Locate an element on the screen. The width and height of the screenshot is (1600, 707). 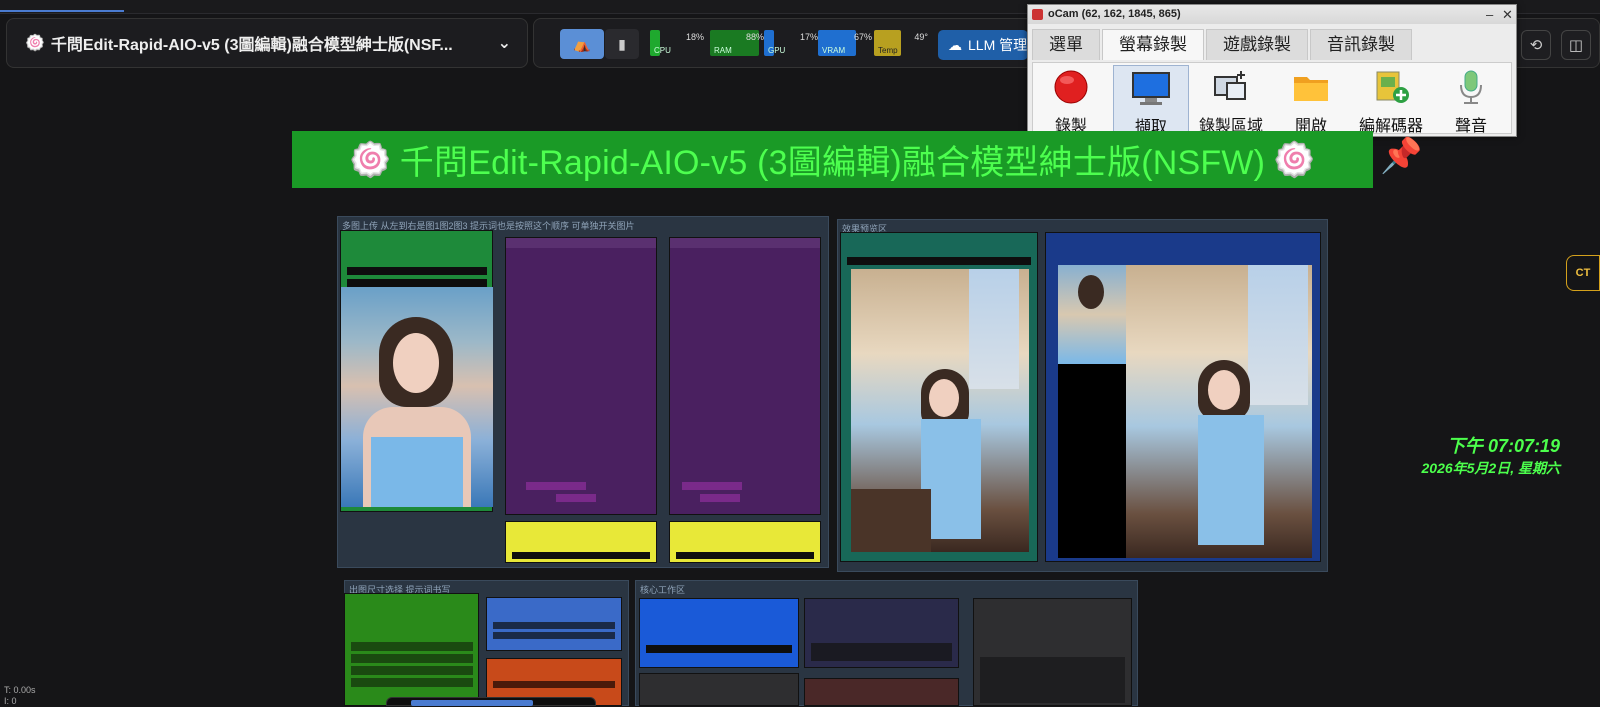
tab-audio-record: 音訊錄製 is located at coordinates (1361, 44).